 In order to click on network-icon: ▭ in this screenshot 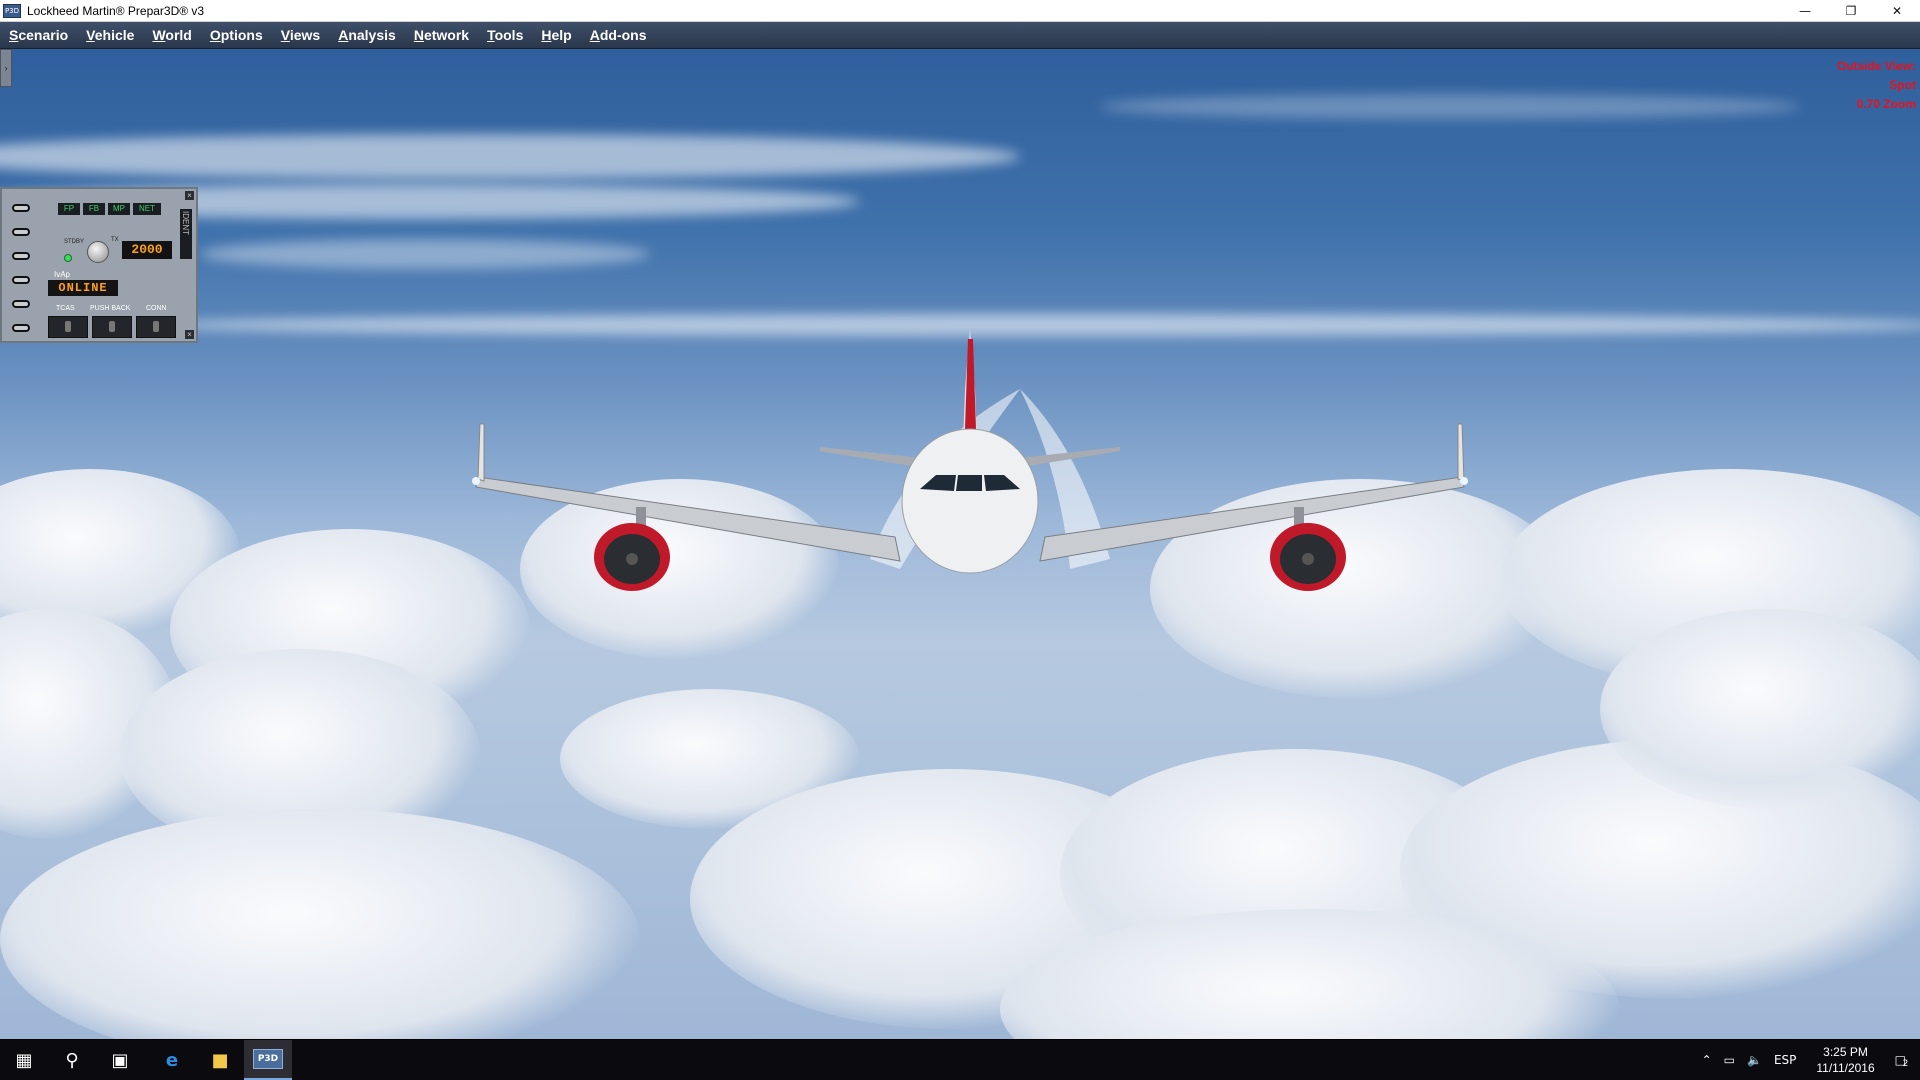, I will do `click(1729, 1060)`.